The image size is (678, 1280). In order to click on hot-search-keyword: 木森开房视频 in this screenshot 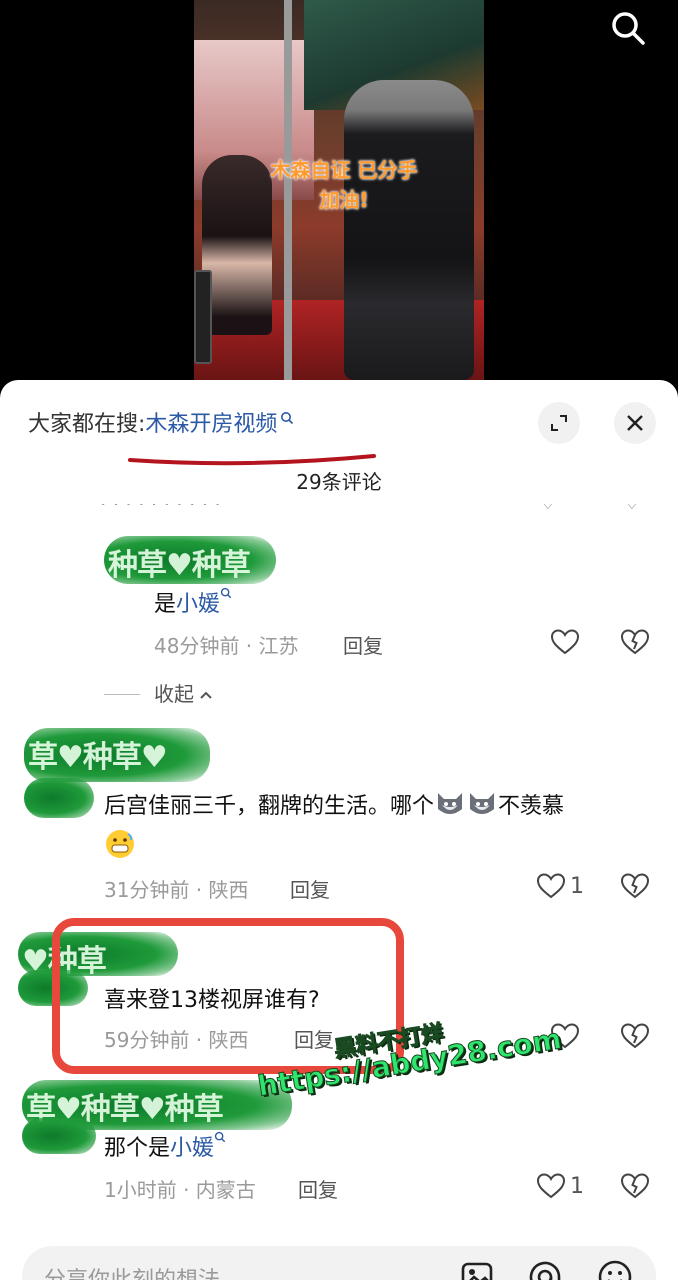, I will do `click(211, 424)`.